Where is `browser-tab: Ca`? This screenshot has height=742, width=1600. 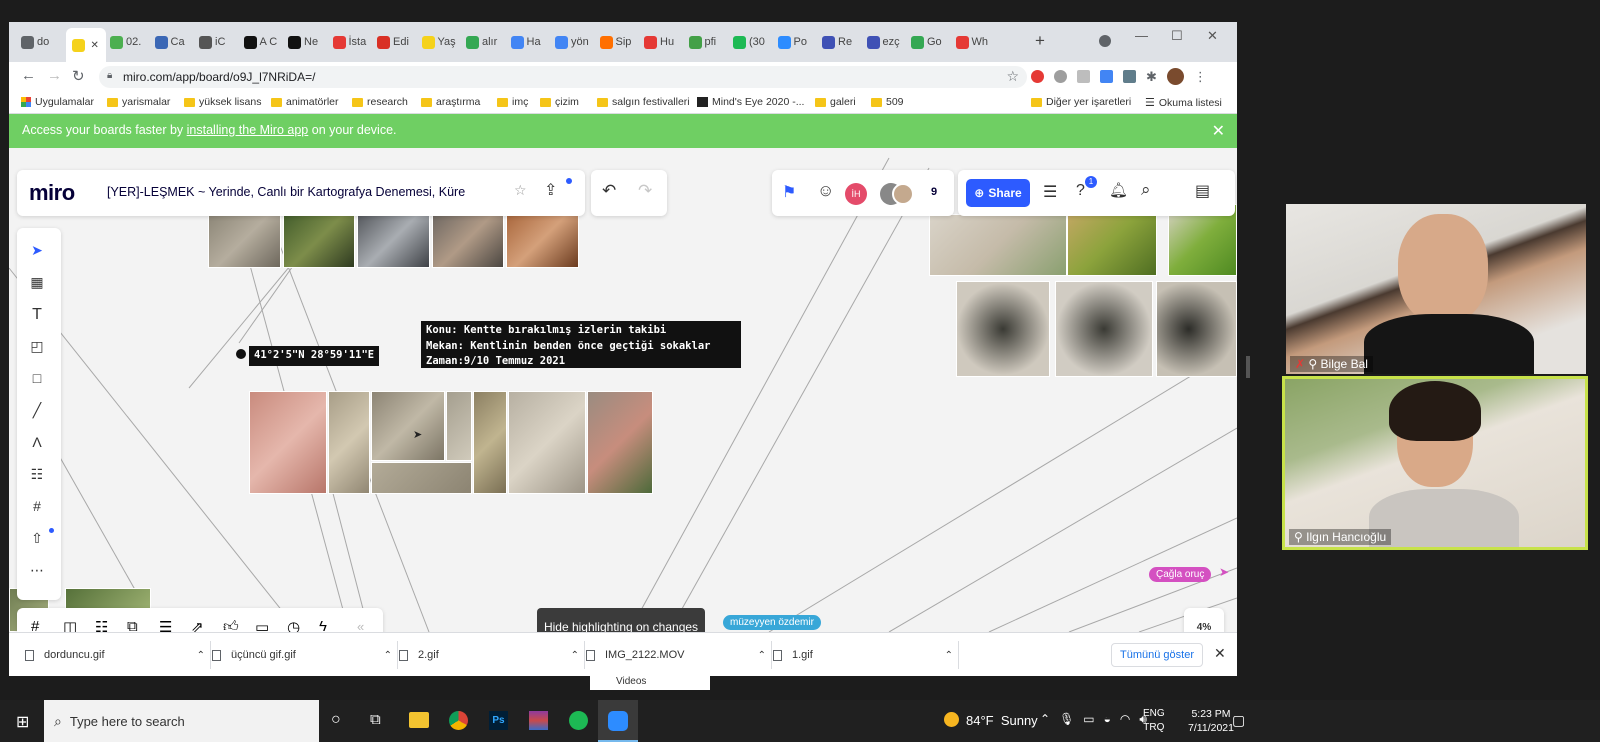 browser-tab: Ca is located at coordinates (175, 42).